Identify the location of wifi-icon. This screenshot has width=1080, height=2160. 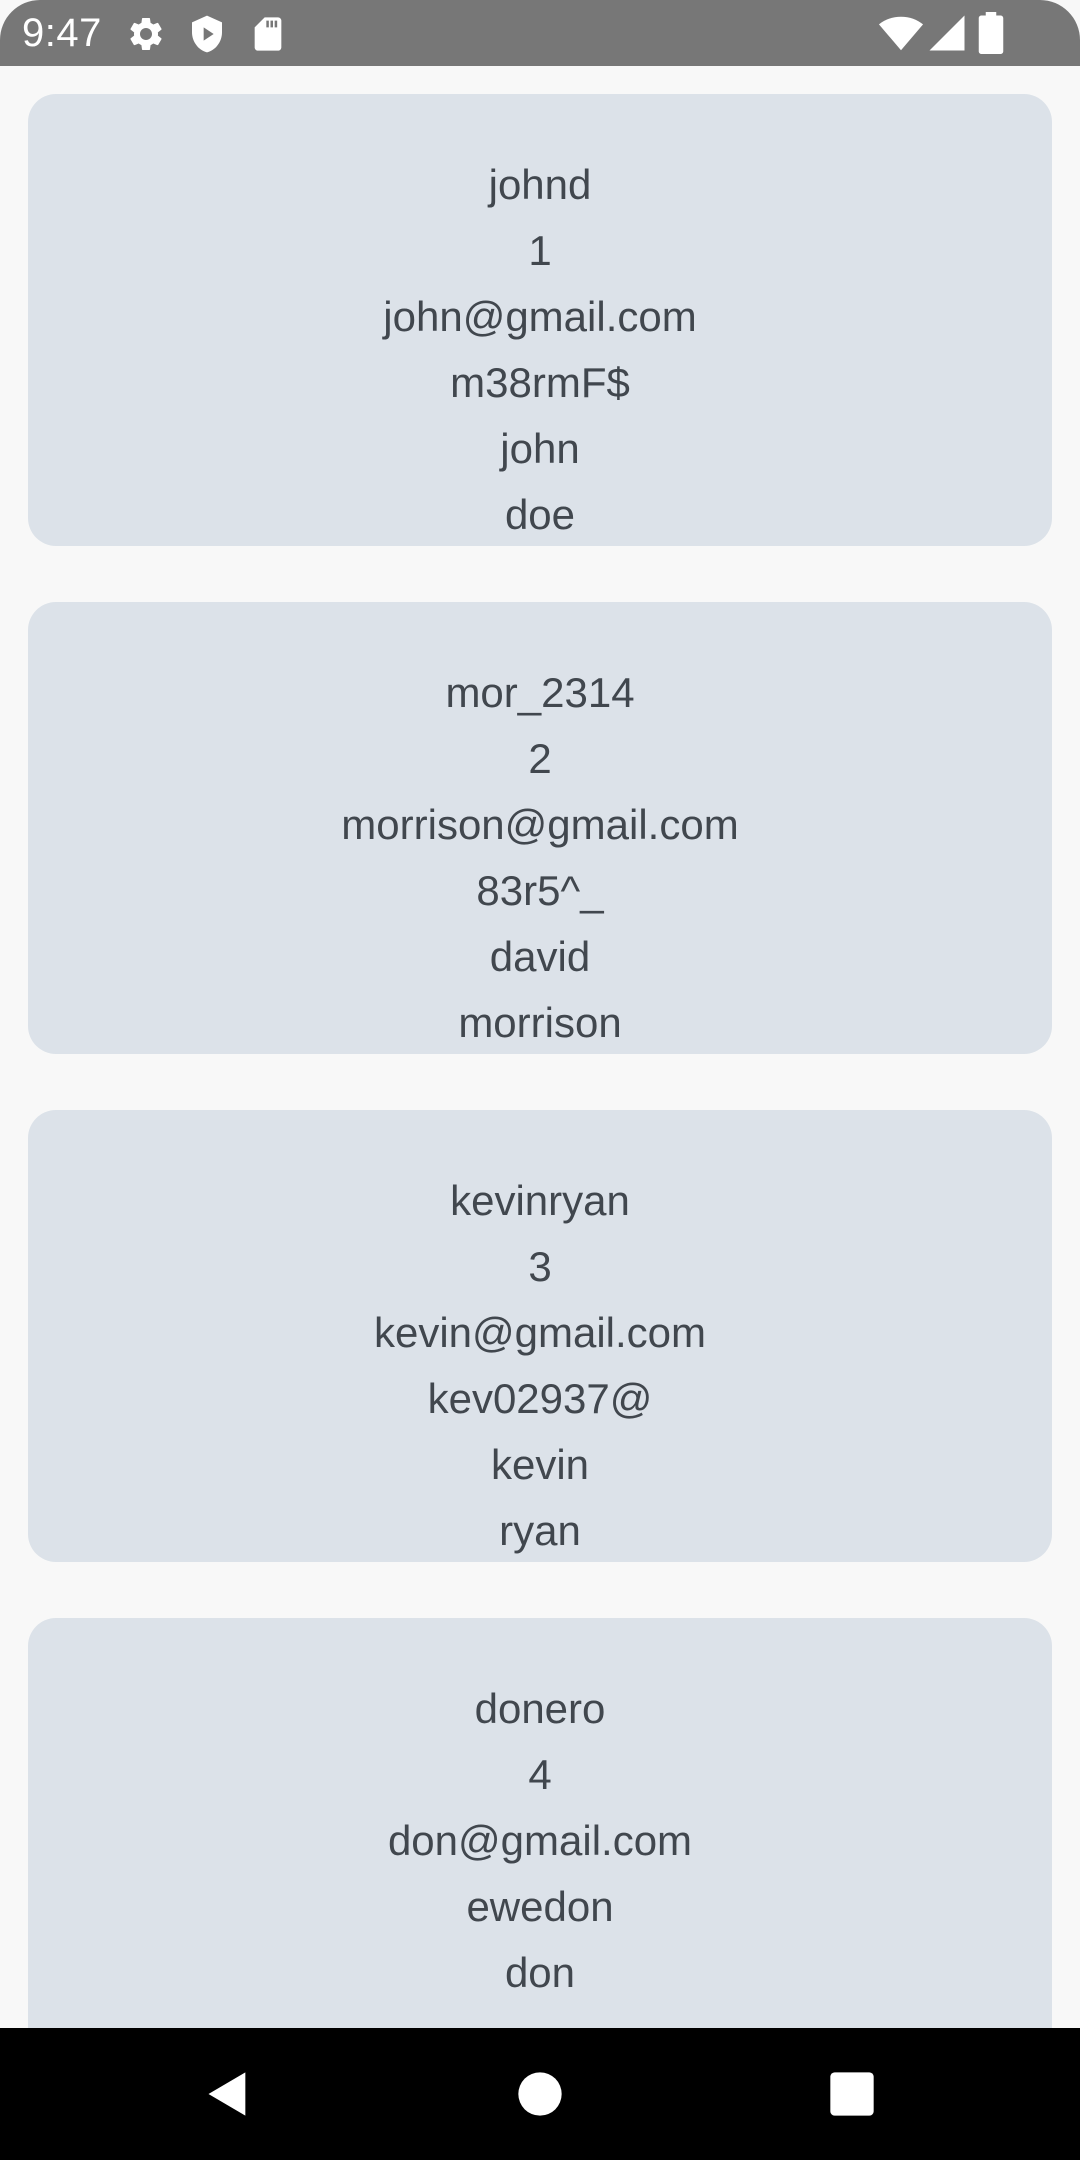
(901, 33).